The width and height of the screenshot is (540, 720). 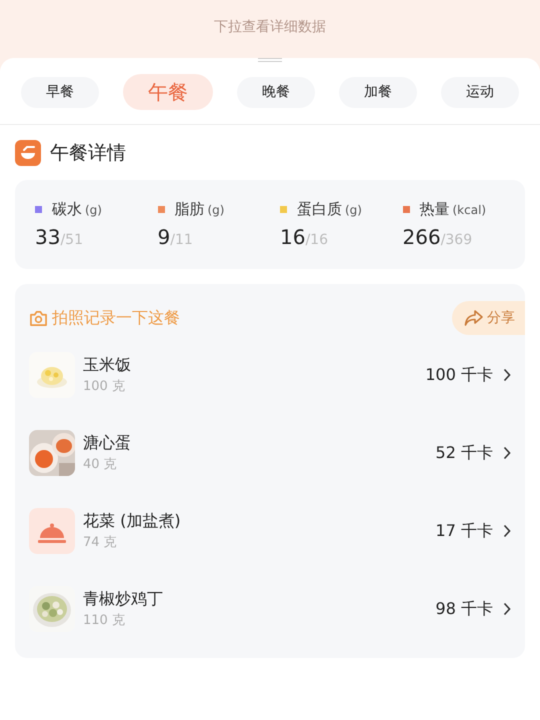 What do you see at coordinates (464, 453) in the screenshot?
I see `food-calories: 52 千卡` at bounding box center [464, 453].